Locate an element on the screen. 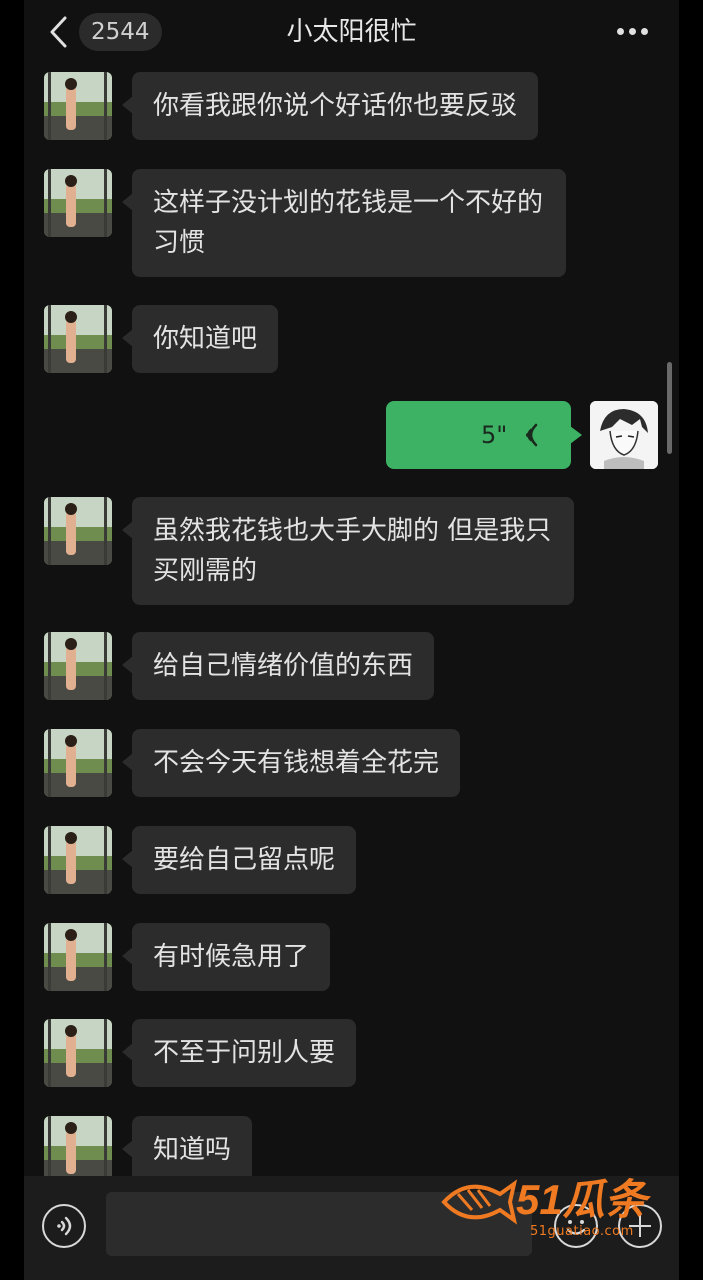 The image size is (703, 1280). watermark-fish-icon is located at coordinates (479, 1202).